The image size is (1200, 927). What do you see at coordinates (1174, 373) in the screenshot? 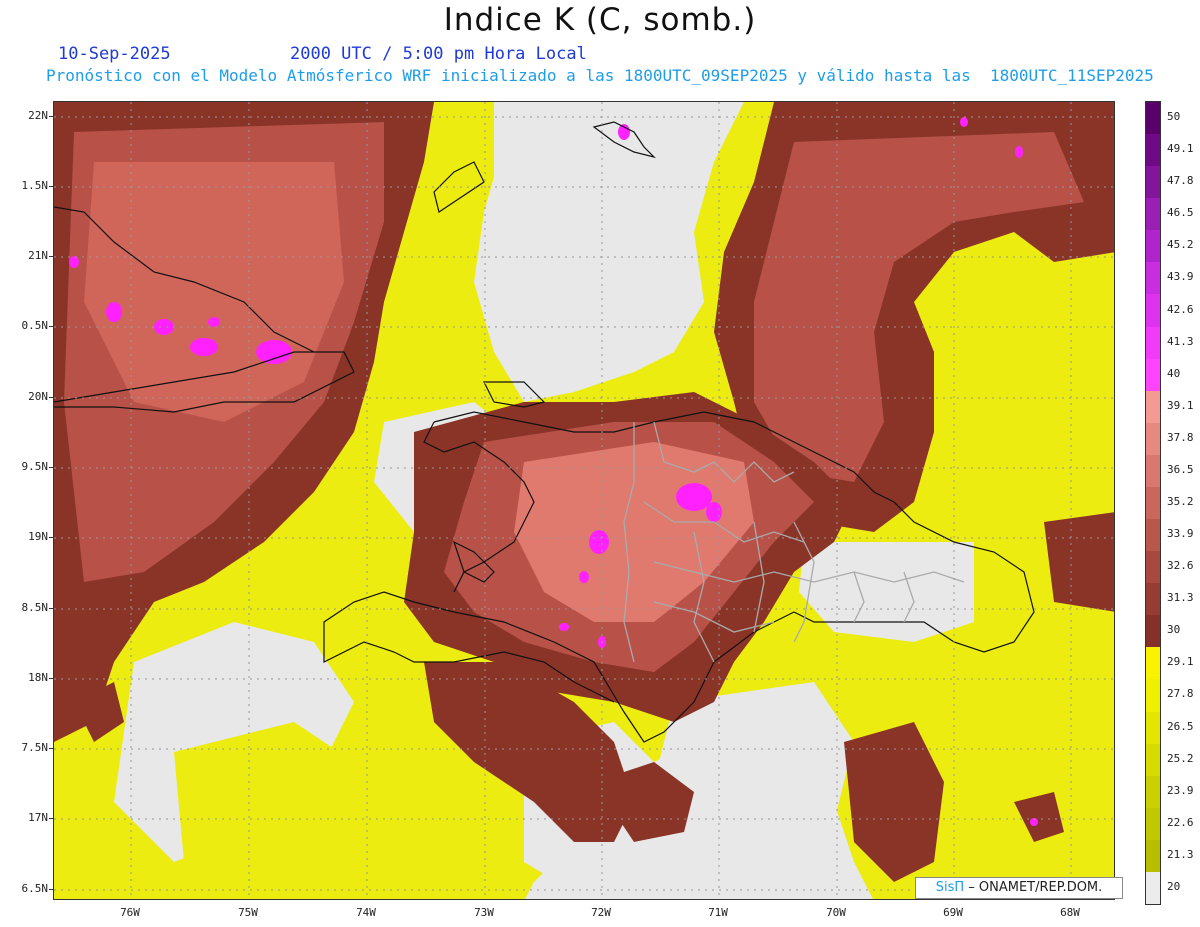
I see `color-scale-label: 40` at bounding box center [1174, 373].